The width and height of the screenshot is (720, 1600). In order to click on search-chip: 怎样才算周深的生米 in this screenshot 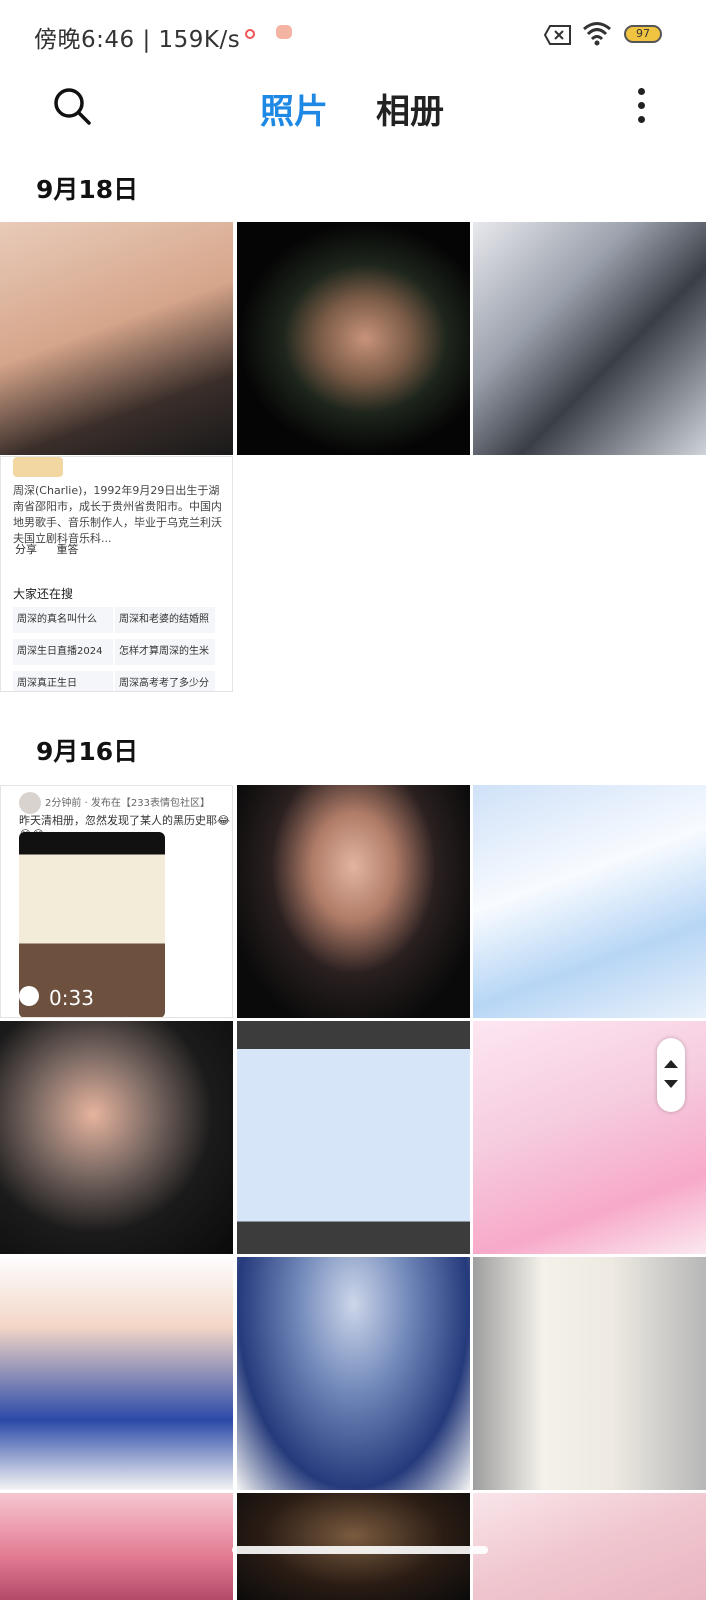, I will do `click(165, 652)`.